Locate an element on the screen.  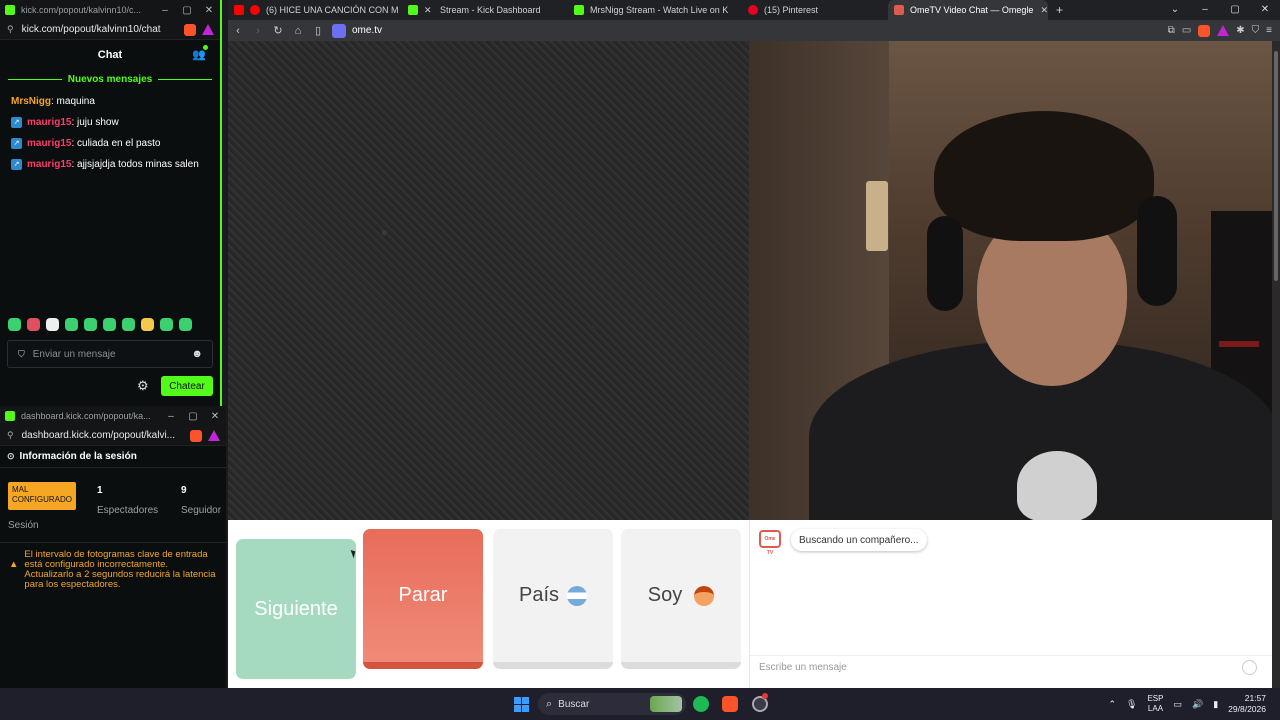
headphones is located at coordinates (1157, 251).